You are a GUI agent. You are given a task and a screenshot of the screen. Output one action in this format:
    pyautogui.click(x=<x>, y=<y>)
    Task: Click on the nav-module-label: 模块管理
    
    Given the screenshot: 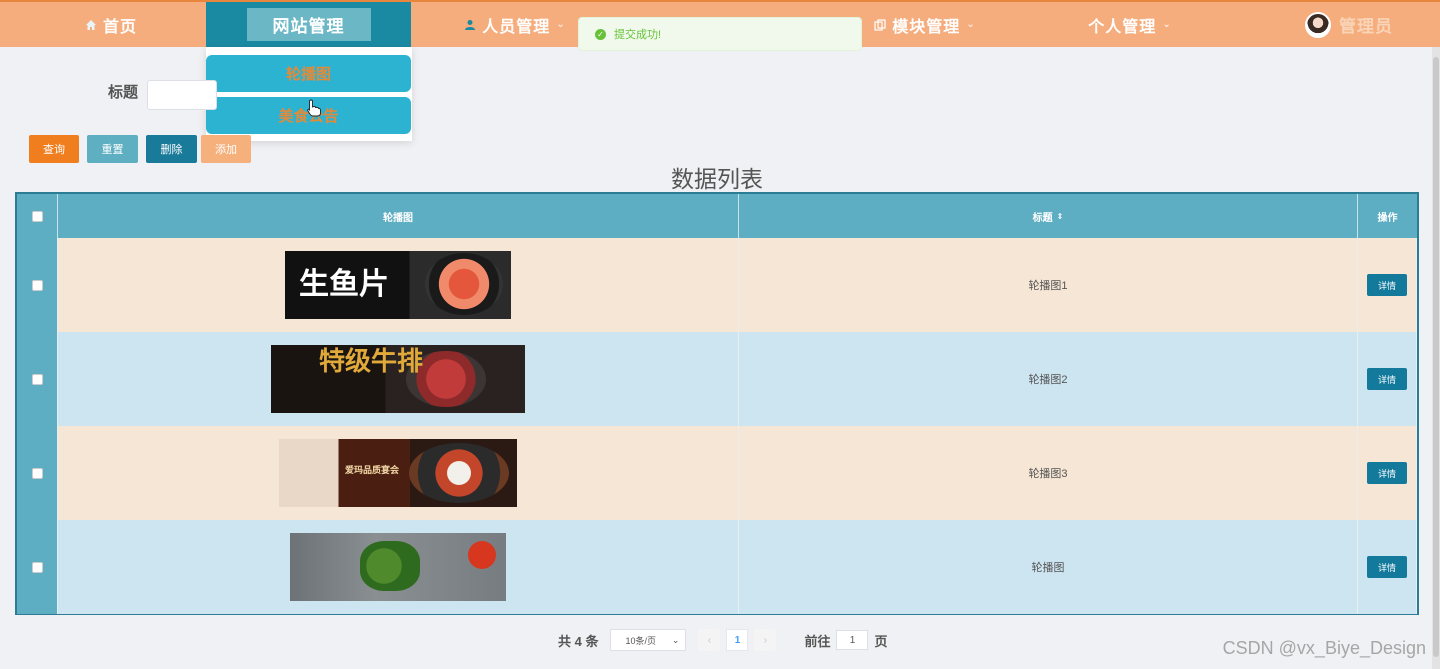 What is the action you would take?
    pyautogui.click(x=926, y=27)
    